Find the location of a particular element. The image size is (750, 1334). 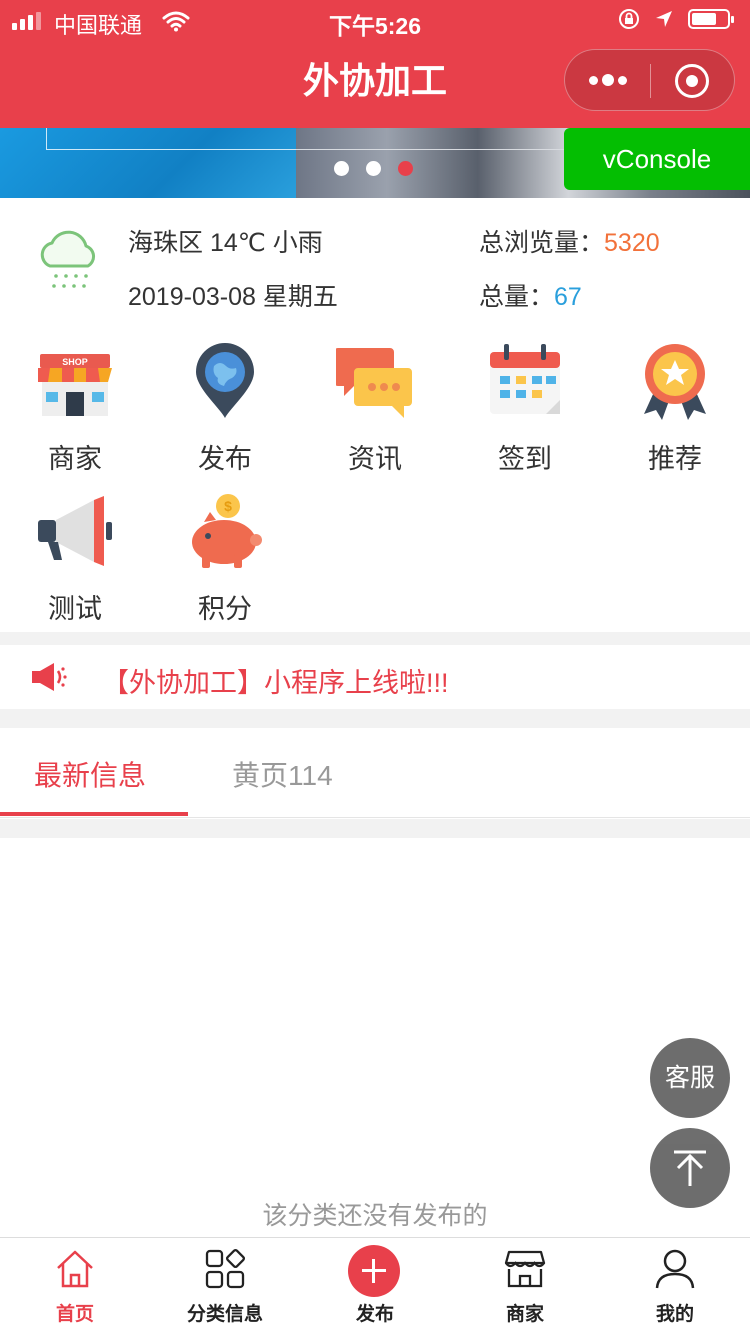

back-to-top-icon is located at coordinates (690, 1168).